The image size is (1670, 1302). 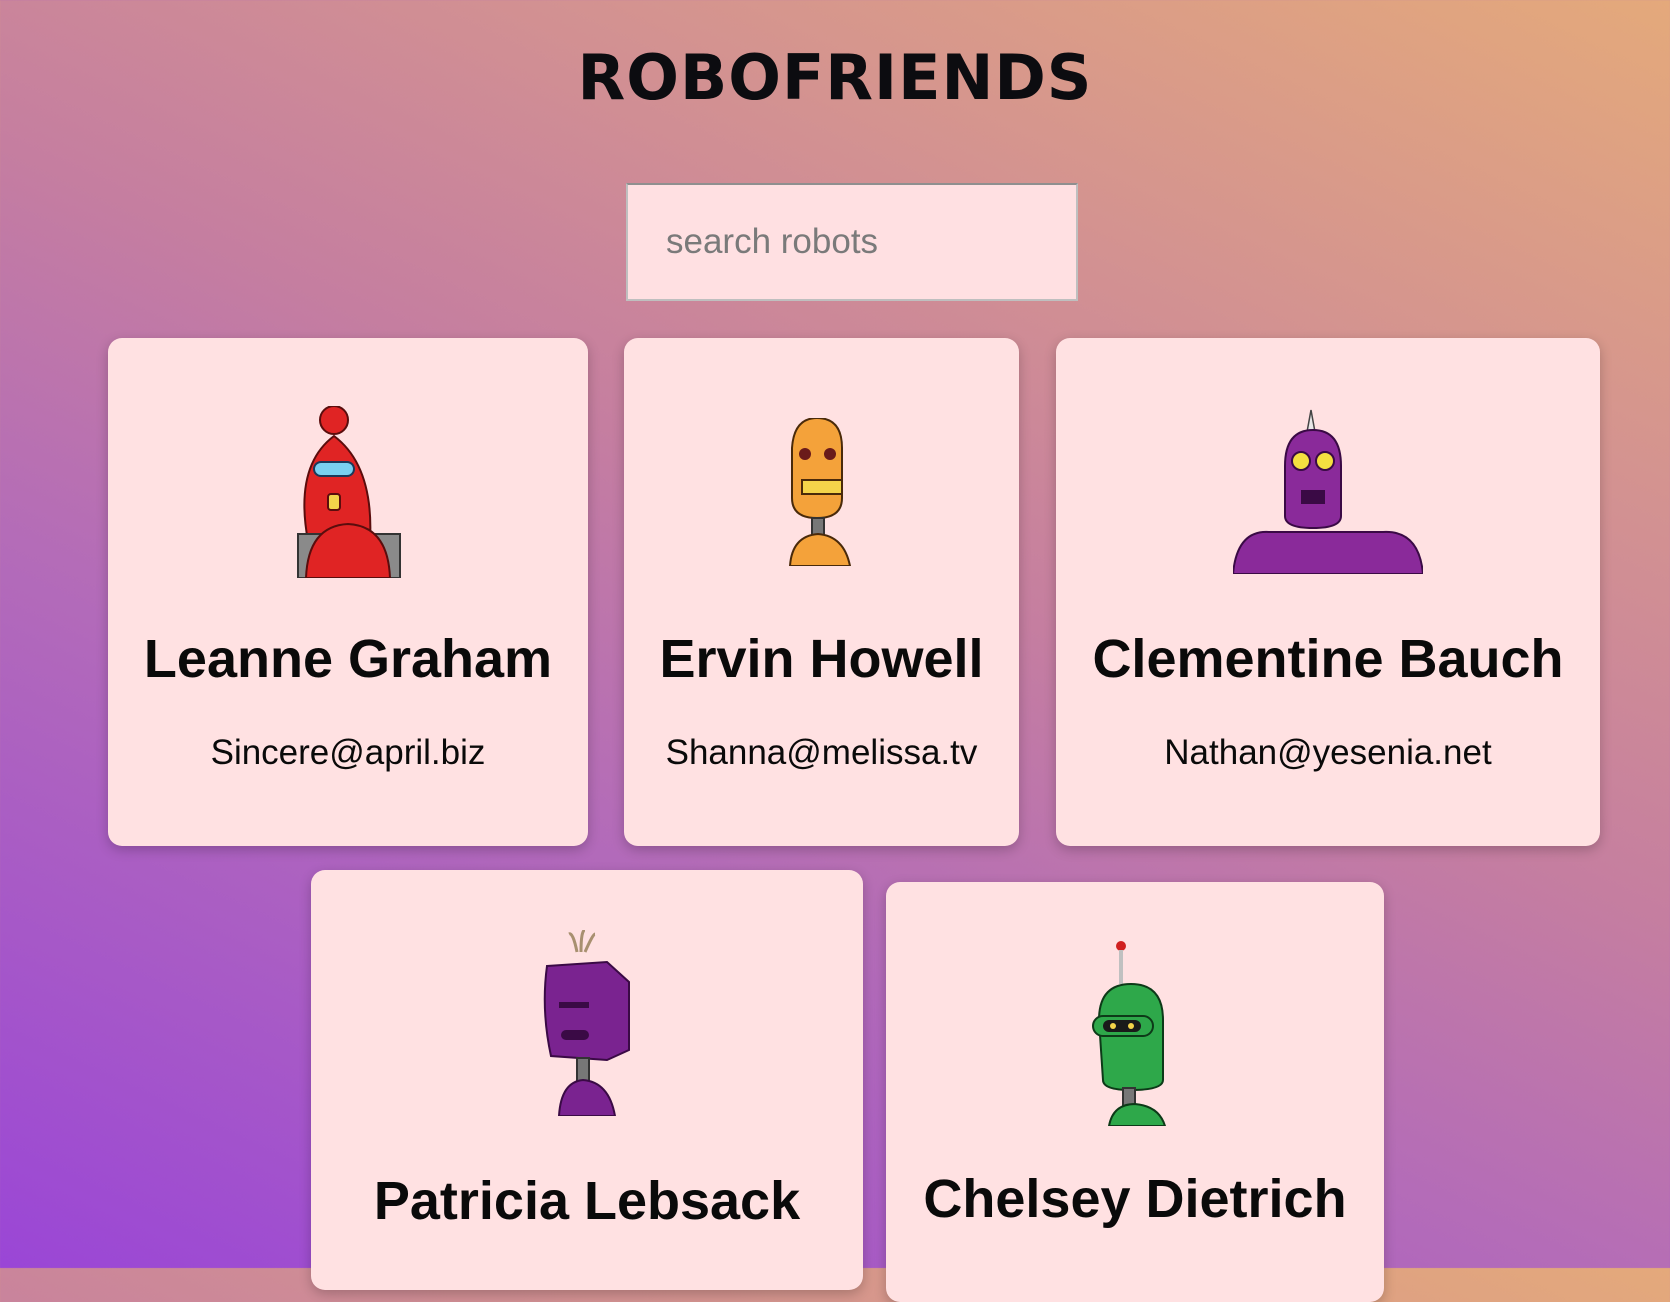 I want to click on robot-email: Sincere@april.biz, so click(x=348, y=752).